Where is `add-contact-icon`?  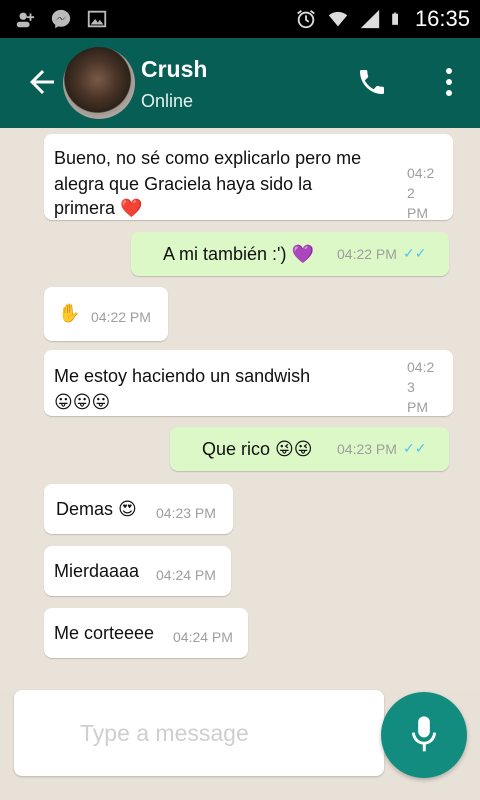
add-contact-icon is located at coordinates (25, 20).